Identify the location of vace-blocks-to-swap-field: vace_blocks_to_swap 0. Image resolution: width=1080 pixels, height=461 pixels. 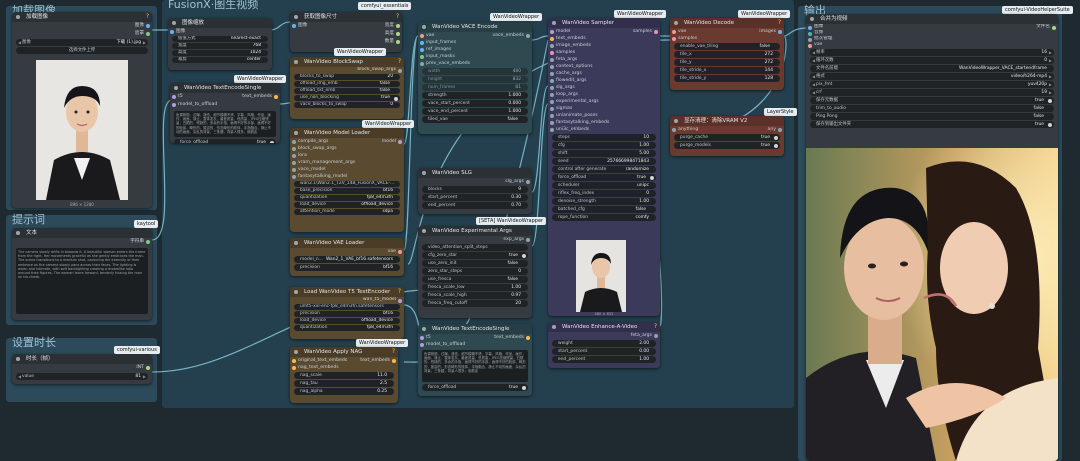
(347, 105).